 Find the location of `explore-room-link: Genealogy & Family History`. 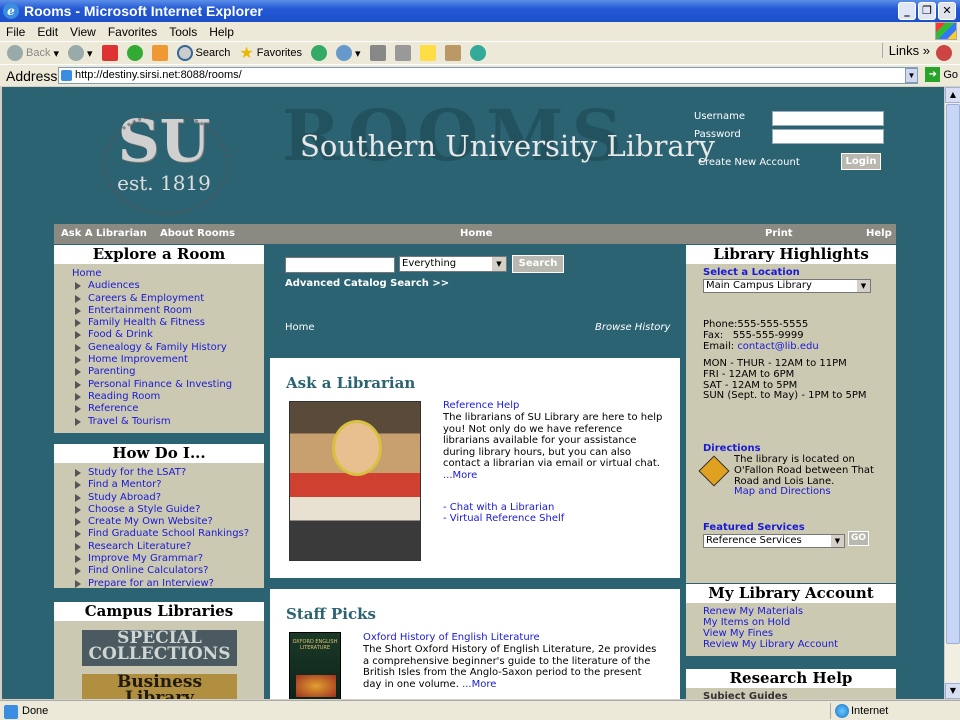

explore-room-link: Genealogy & Family History is located at coordinates (168, 348).